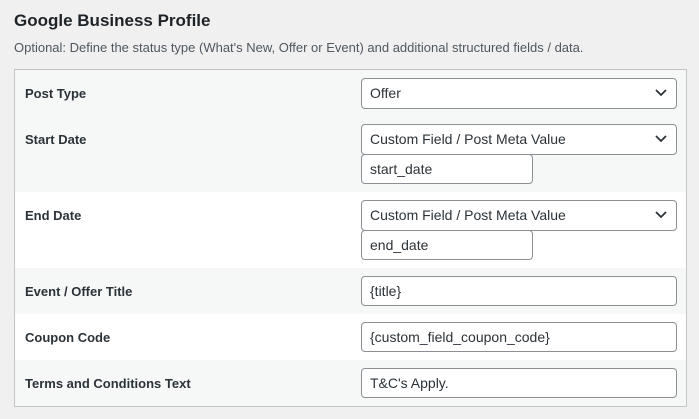  I want to click on terms-input: T&C's Apply., so click(519, 383).